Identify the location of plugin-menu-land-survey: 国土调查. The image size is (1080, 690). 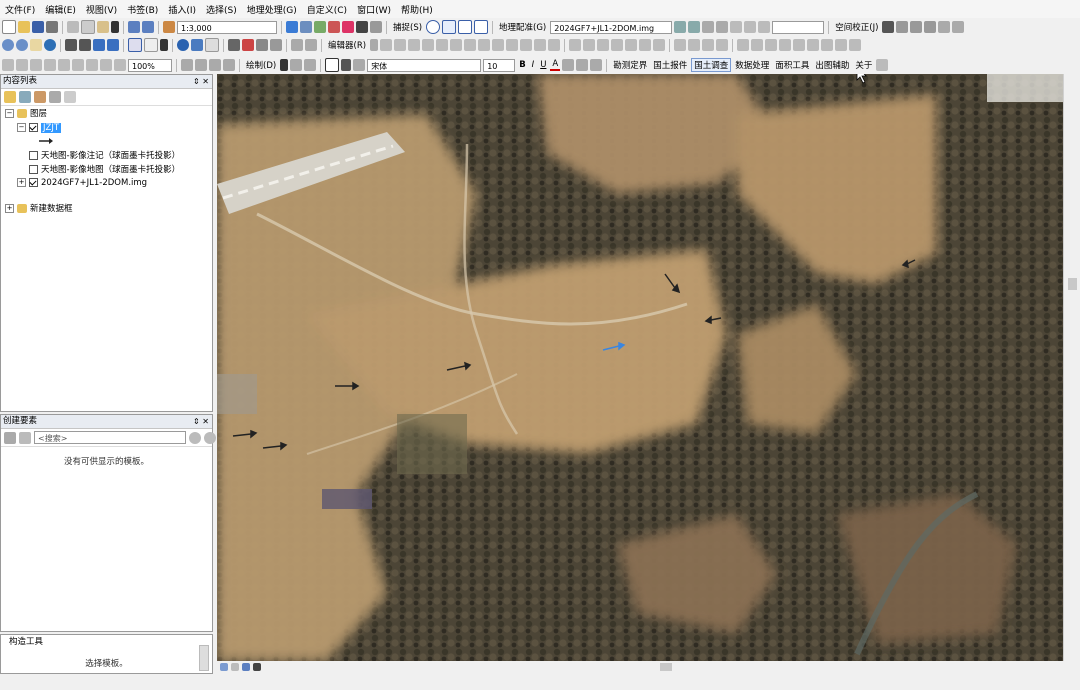
(711, 65).